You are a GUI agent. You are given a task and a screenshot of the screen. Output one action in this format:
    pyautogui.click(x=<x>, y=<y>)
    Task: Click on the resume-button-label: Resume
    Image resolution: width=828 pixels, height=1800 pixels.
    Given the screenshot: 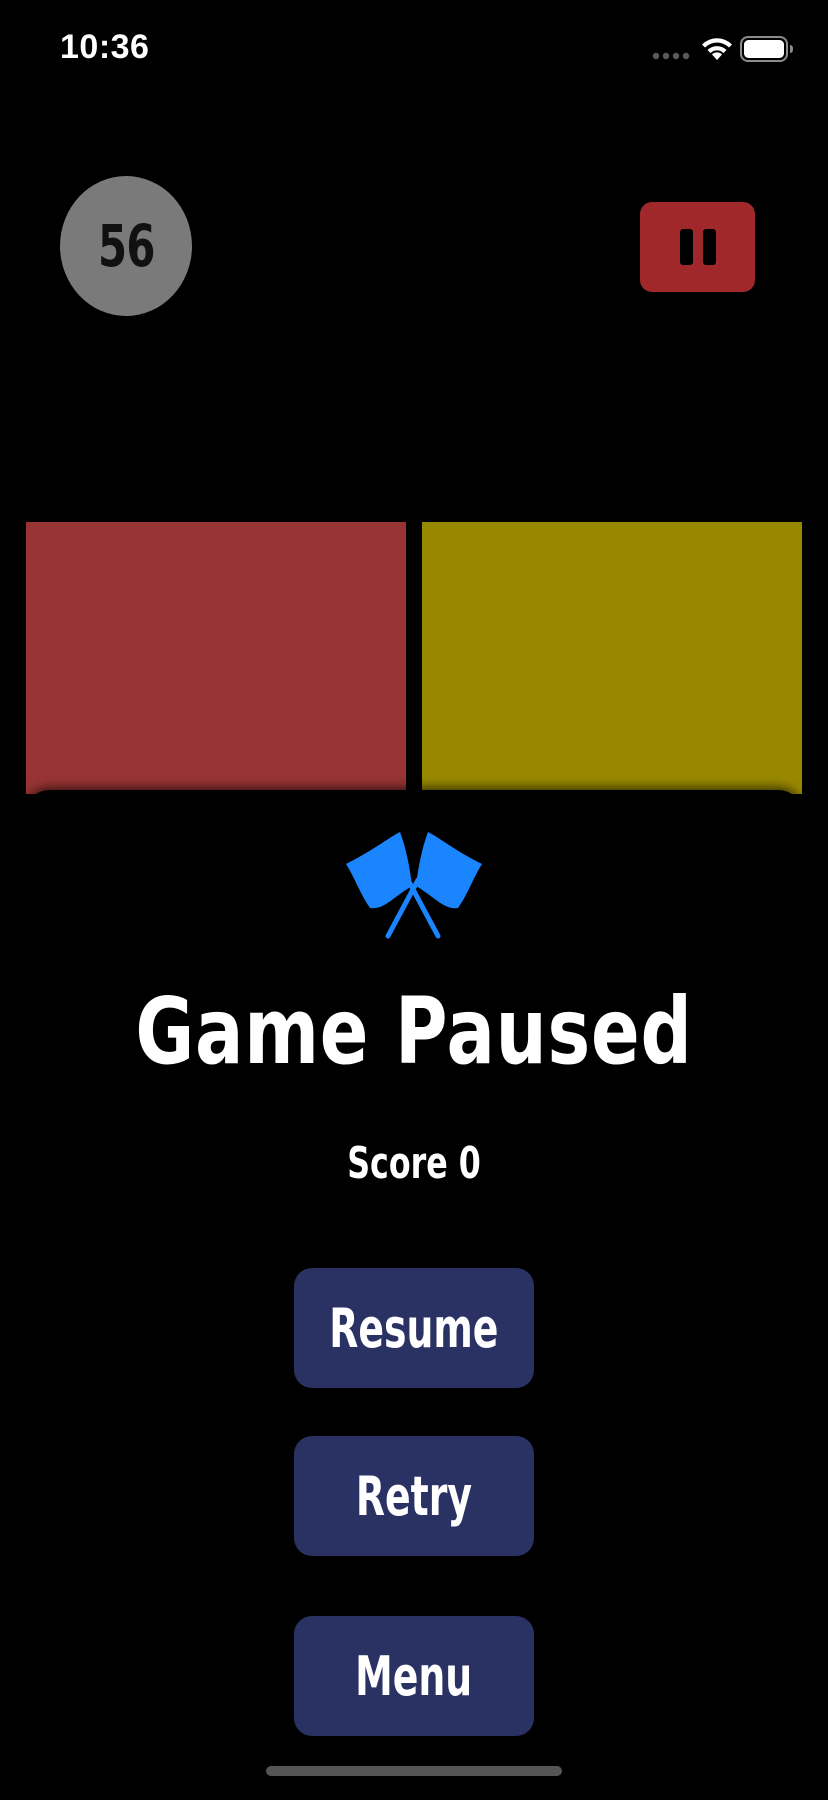 What is the action you would take?
    pyautogui.click(x=414, y=1328)
    